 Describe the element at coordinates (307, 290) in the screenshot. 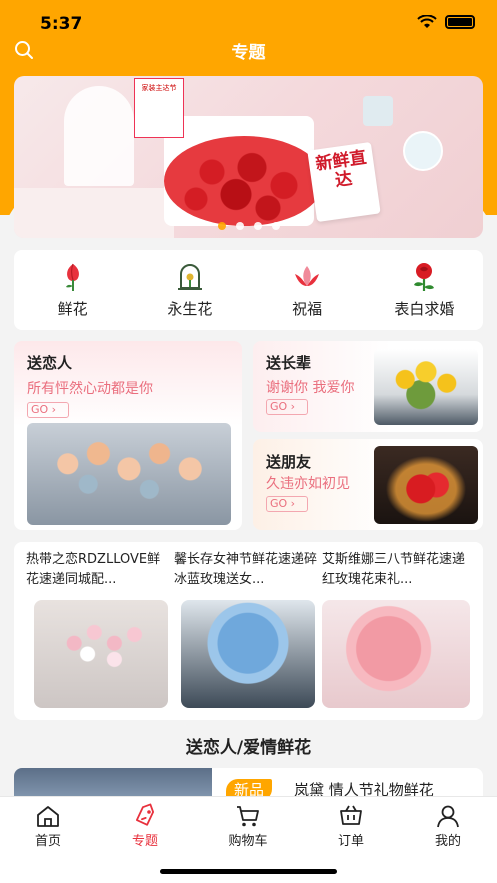

I see `category-blessing: 祝福` at that location.